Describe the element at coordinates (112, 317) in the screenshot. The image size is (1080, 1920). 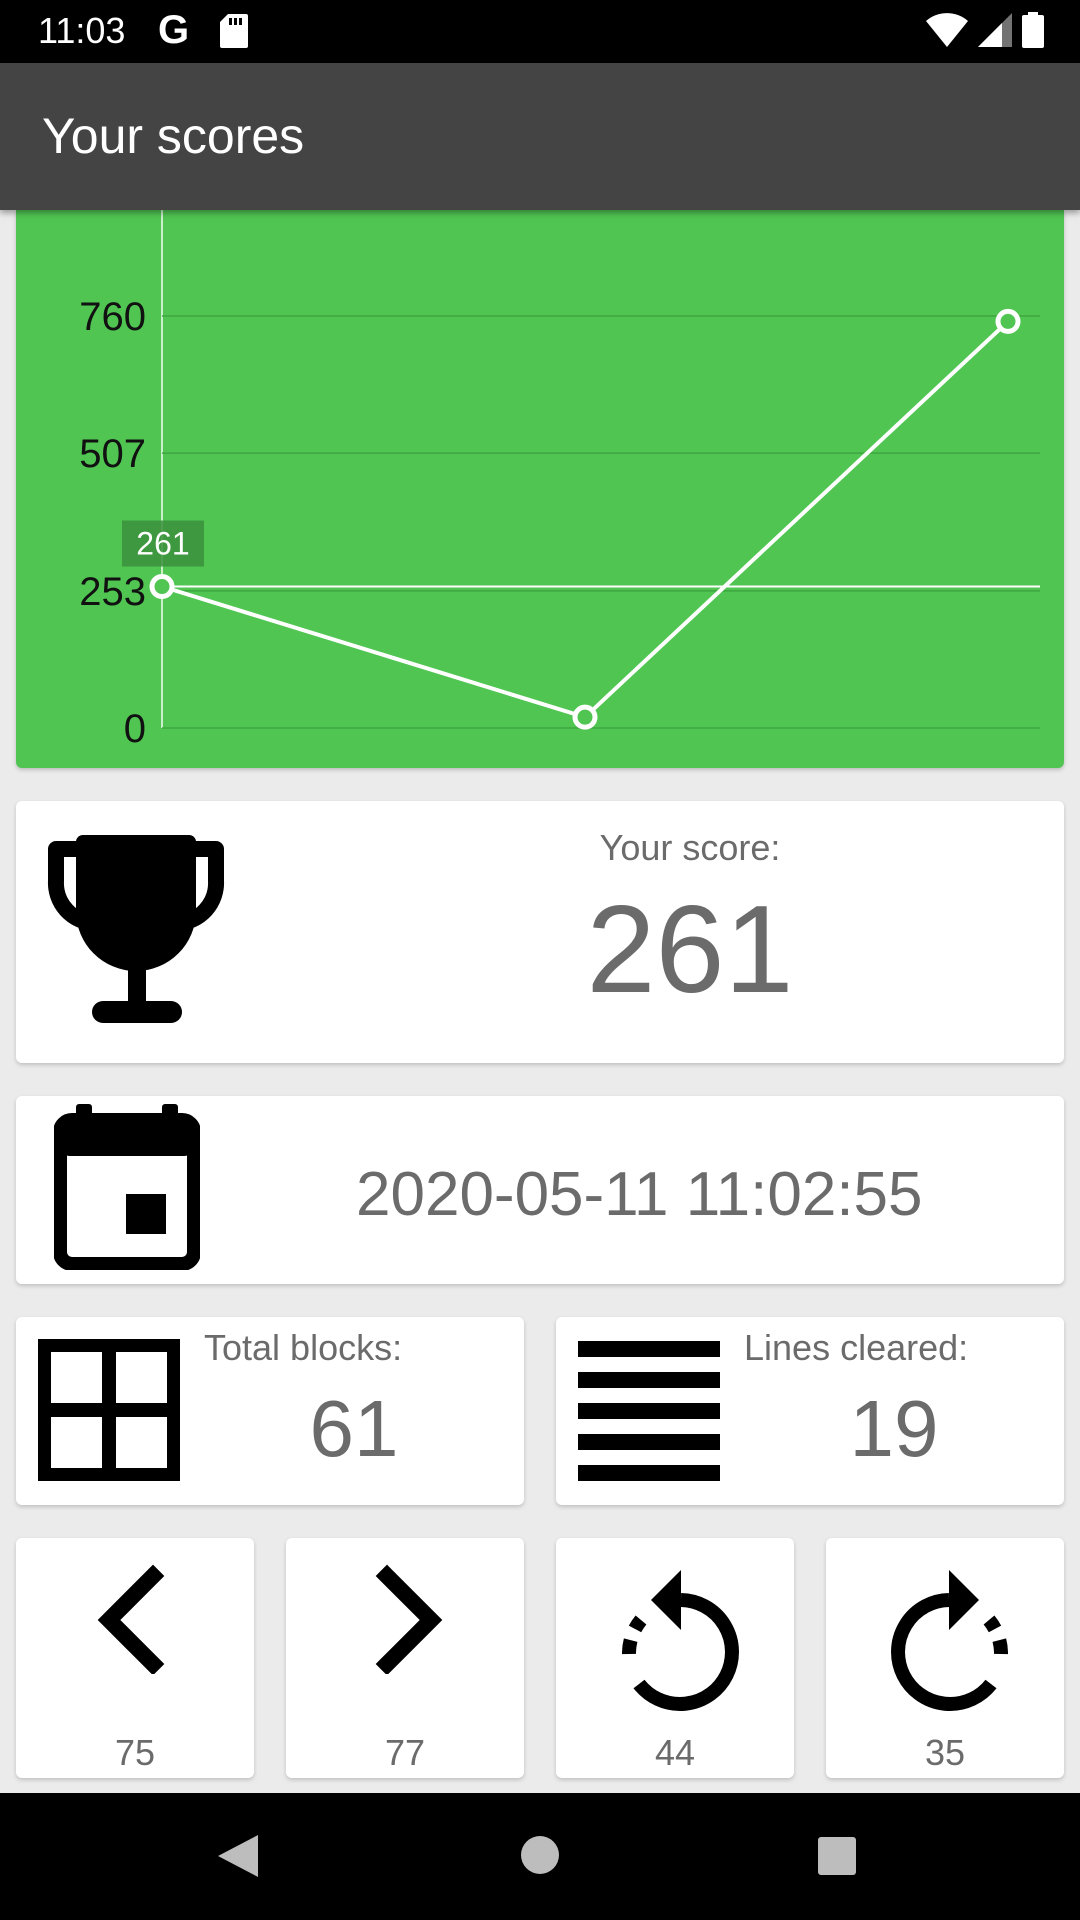
I see `y-tick-label: 760` at that location.